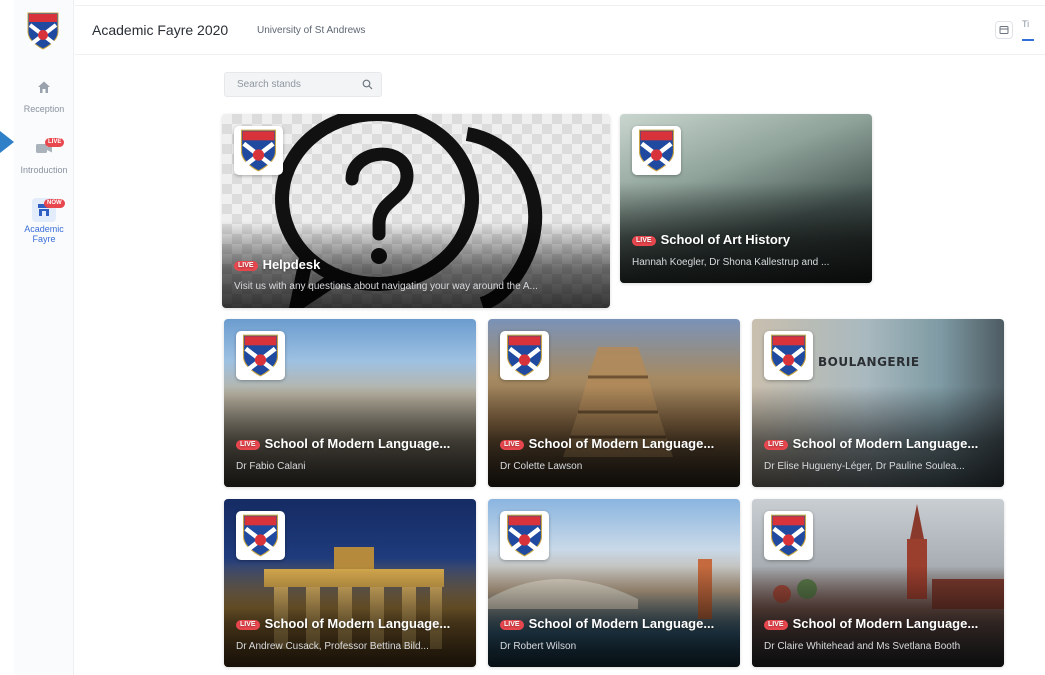 This screenshot has width=1045, height=675. Describe the element at coordinates (414, 264) in the screenshot. I see `stand-title: LIVE Helpdesk` at that location.